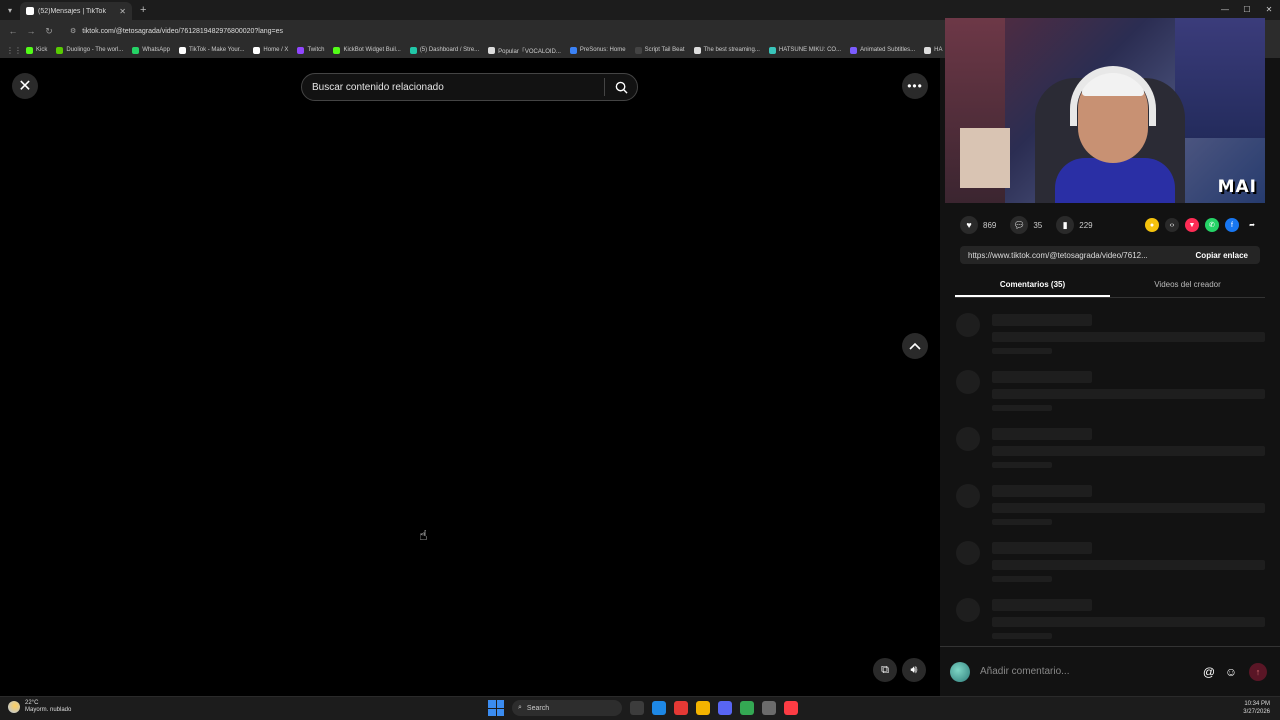 The width and height of the screenshot is (1280, 720). Describe the element at coordinates (31, 31) in the screenshot. I see `forward-icon: →` at that location.